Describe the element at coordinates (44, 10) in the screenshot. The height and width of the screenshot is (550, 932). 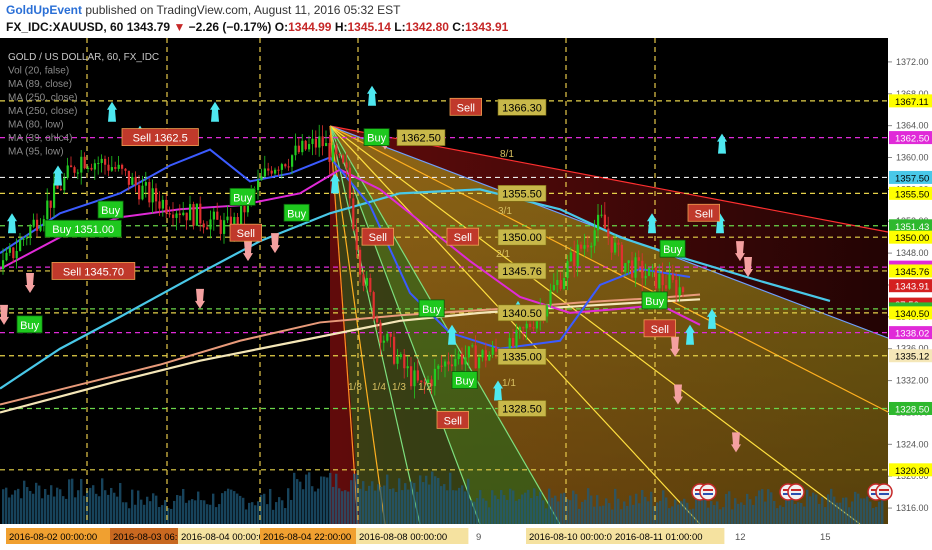
I see `publisher-name: GoldUpEvent` at that location.